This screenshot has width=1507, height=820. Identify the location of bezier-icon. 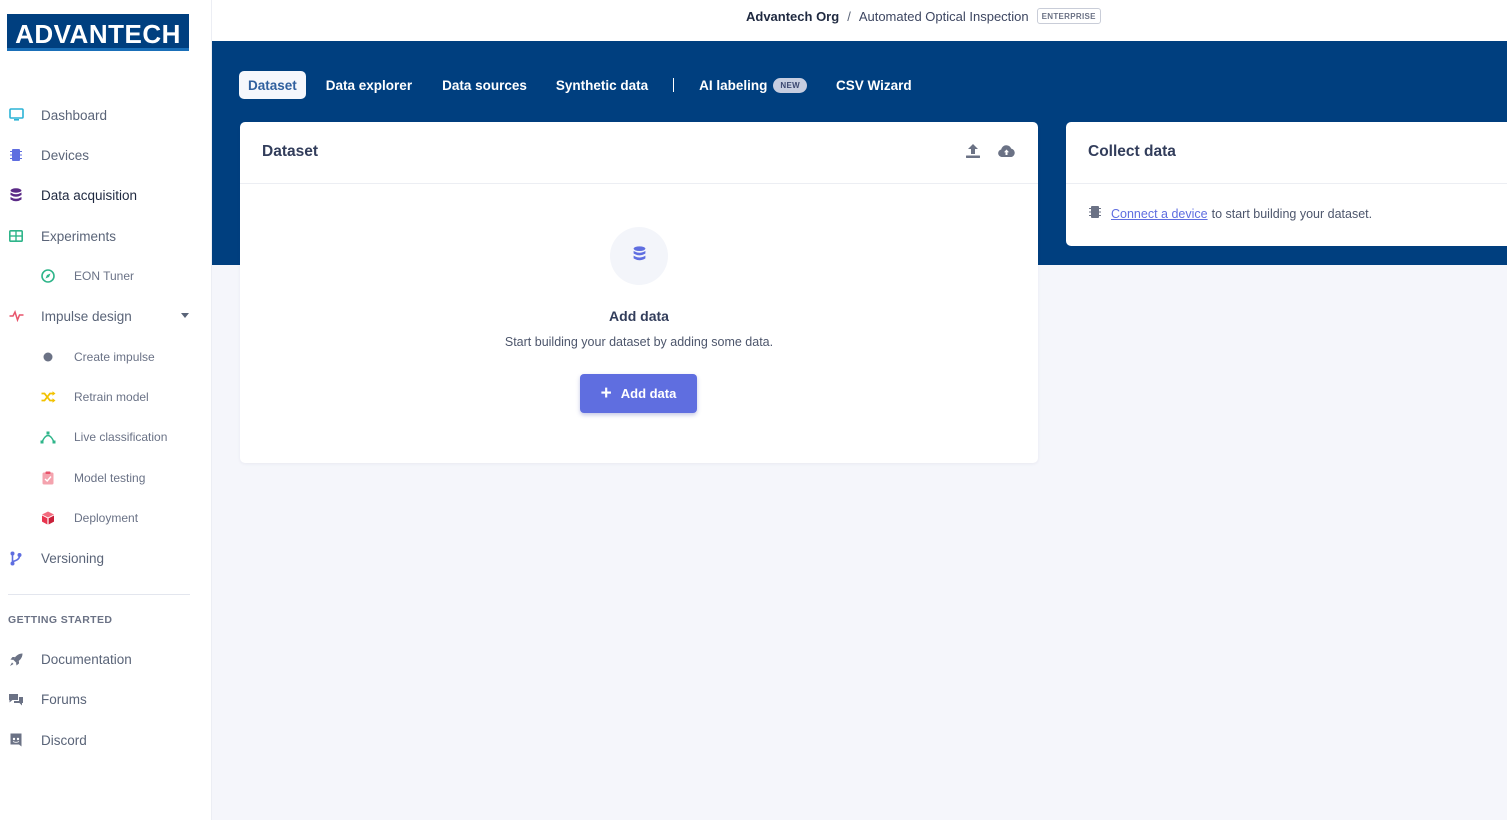
(48, 437).